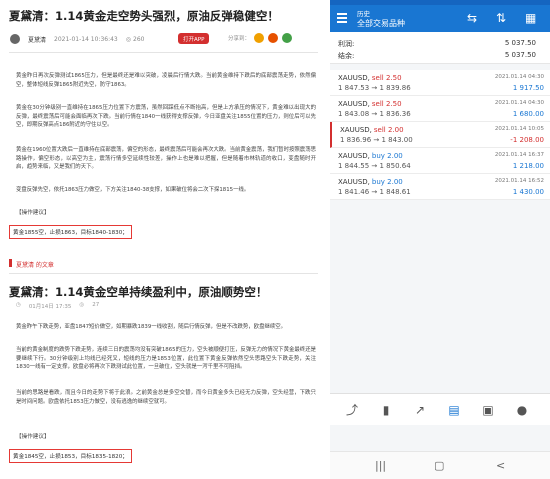  I want to click on swap-dollar-icon: ⇆, so click(472, 18).